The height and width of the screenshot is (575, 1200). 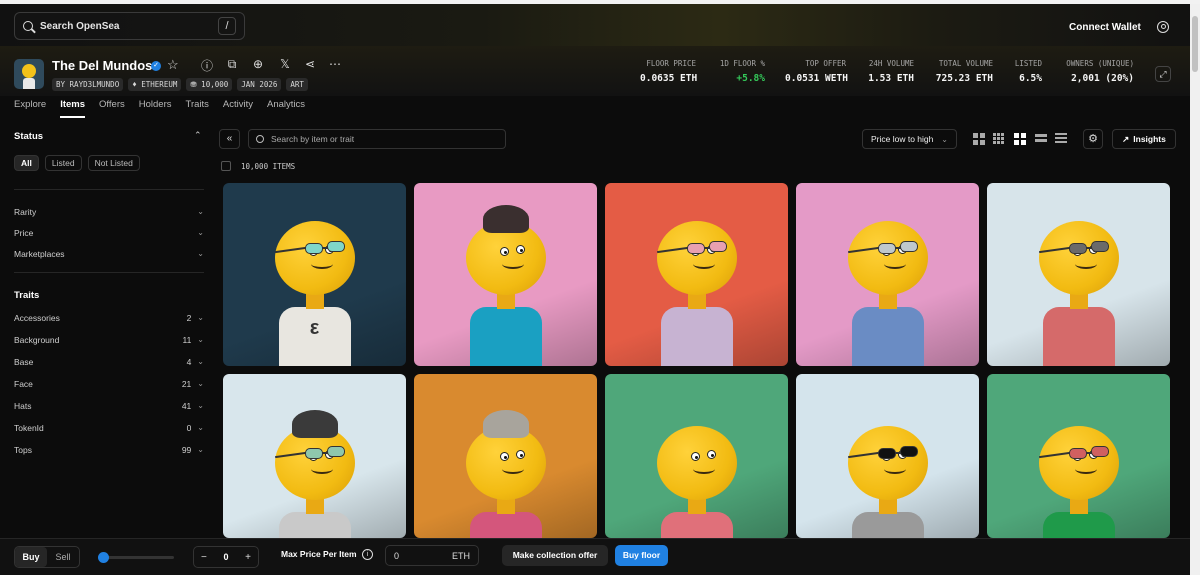 What do you see at coordinates (109, 212) in the screenshot?
I see `filter-rarity: Rarity ⌄` at bounding box center [109, 212].